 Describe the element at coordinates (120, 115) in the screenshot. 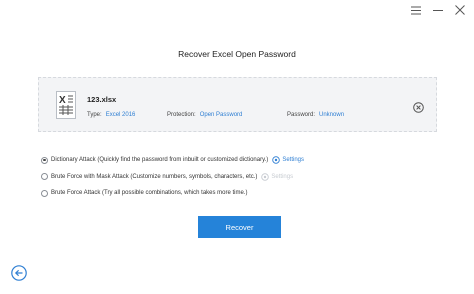

I see `file-type-value: Excel 2016` at that location.